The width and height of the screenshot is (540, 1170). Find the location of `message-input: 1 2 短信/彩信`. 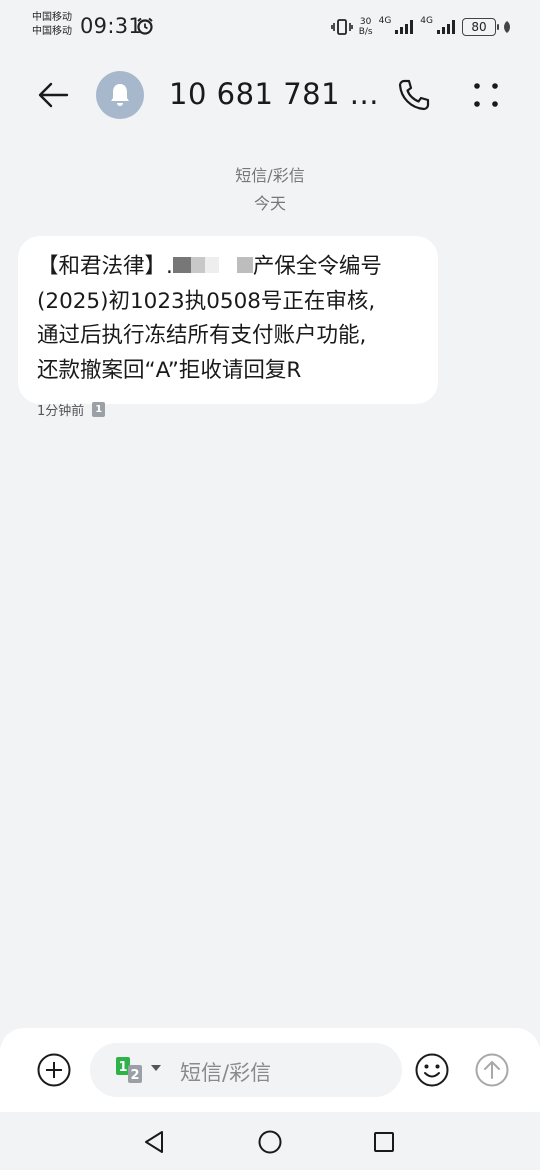

message-input: 1 2 短信/彩信 is located at coordinates (246, 1070).